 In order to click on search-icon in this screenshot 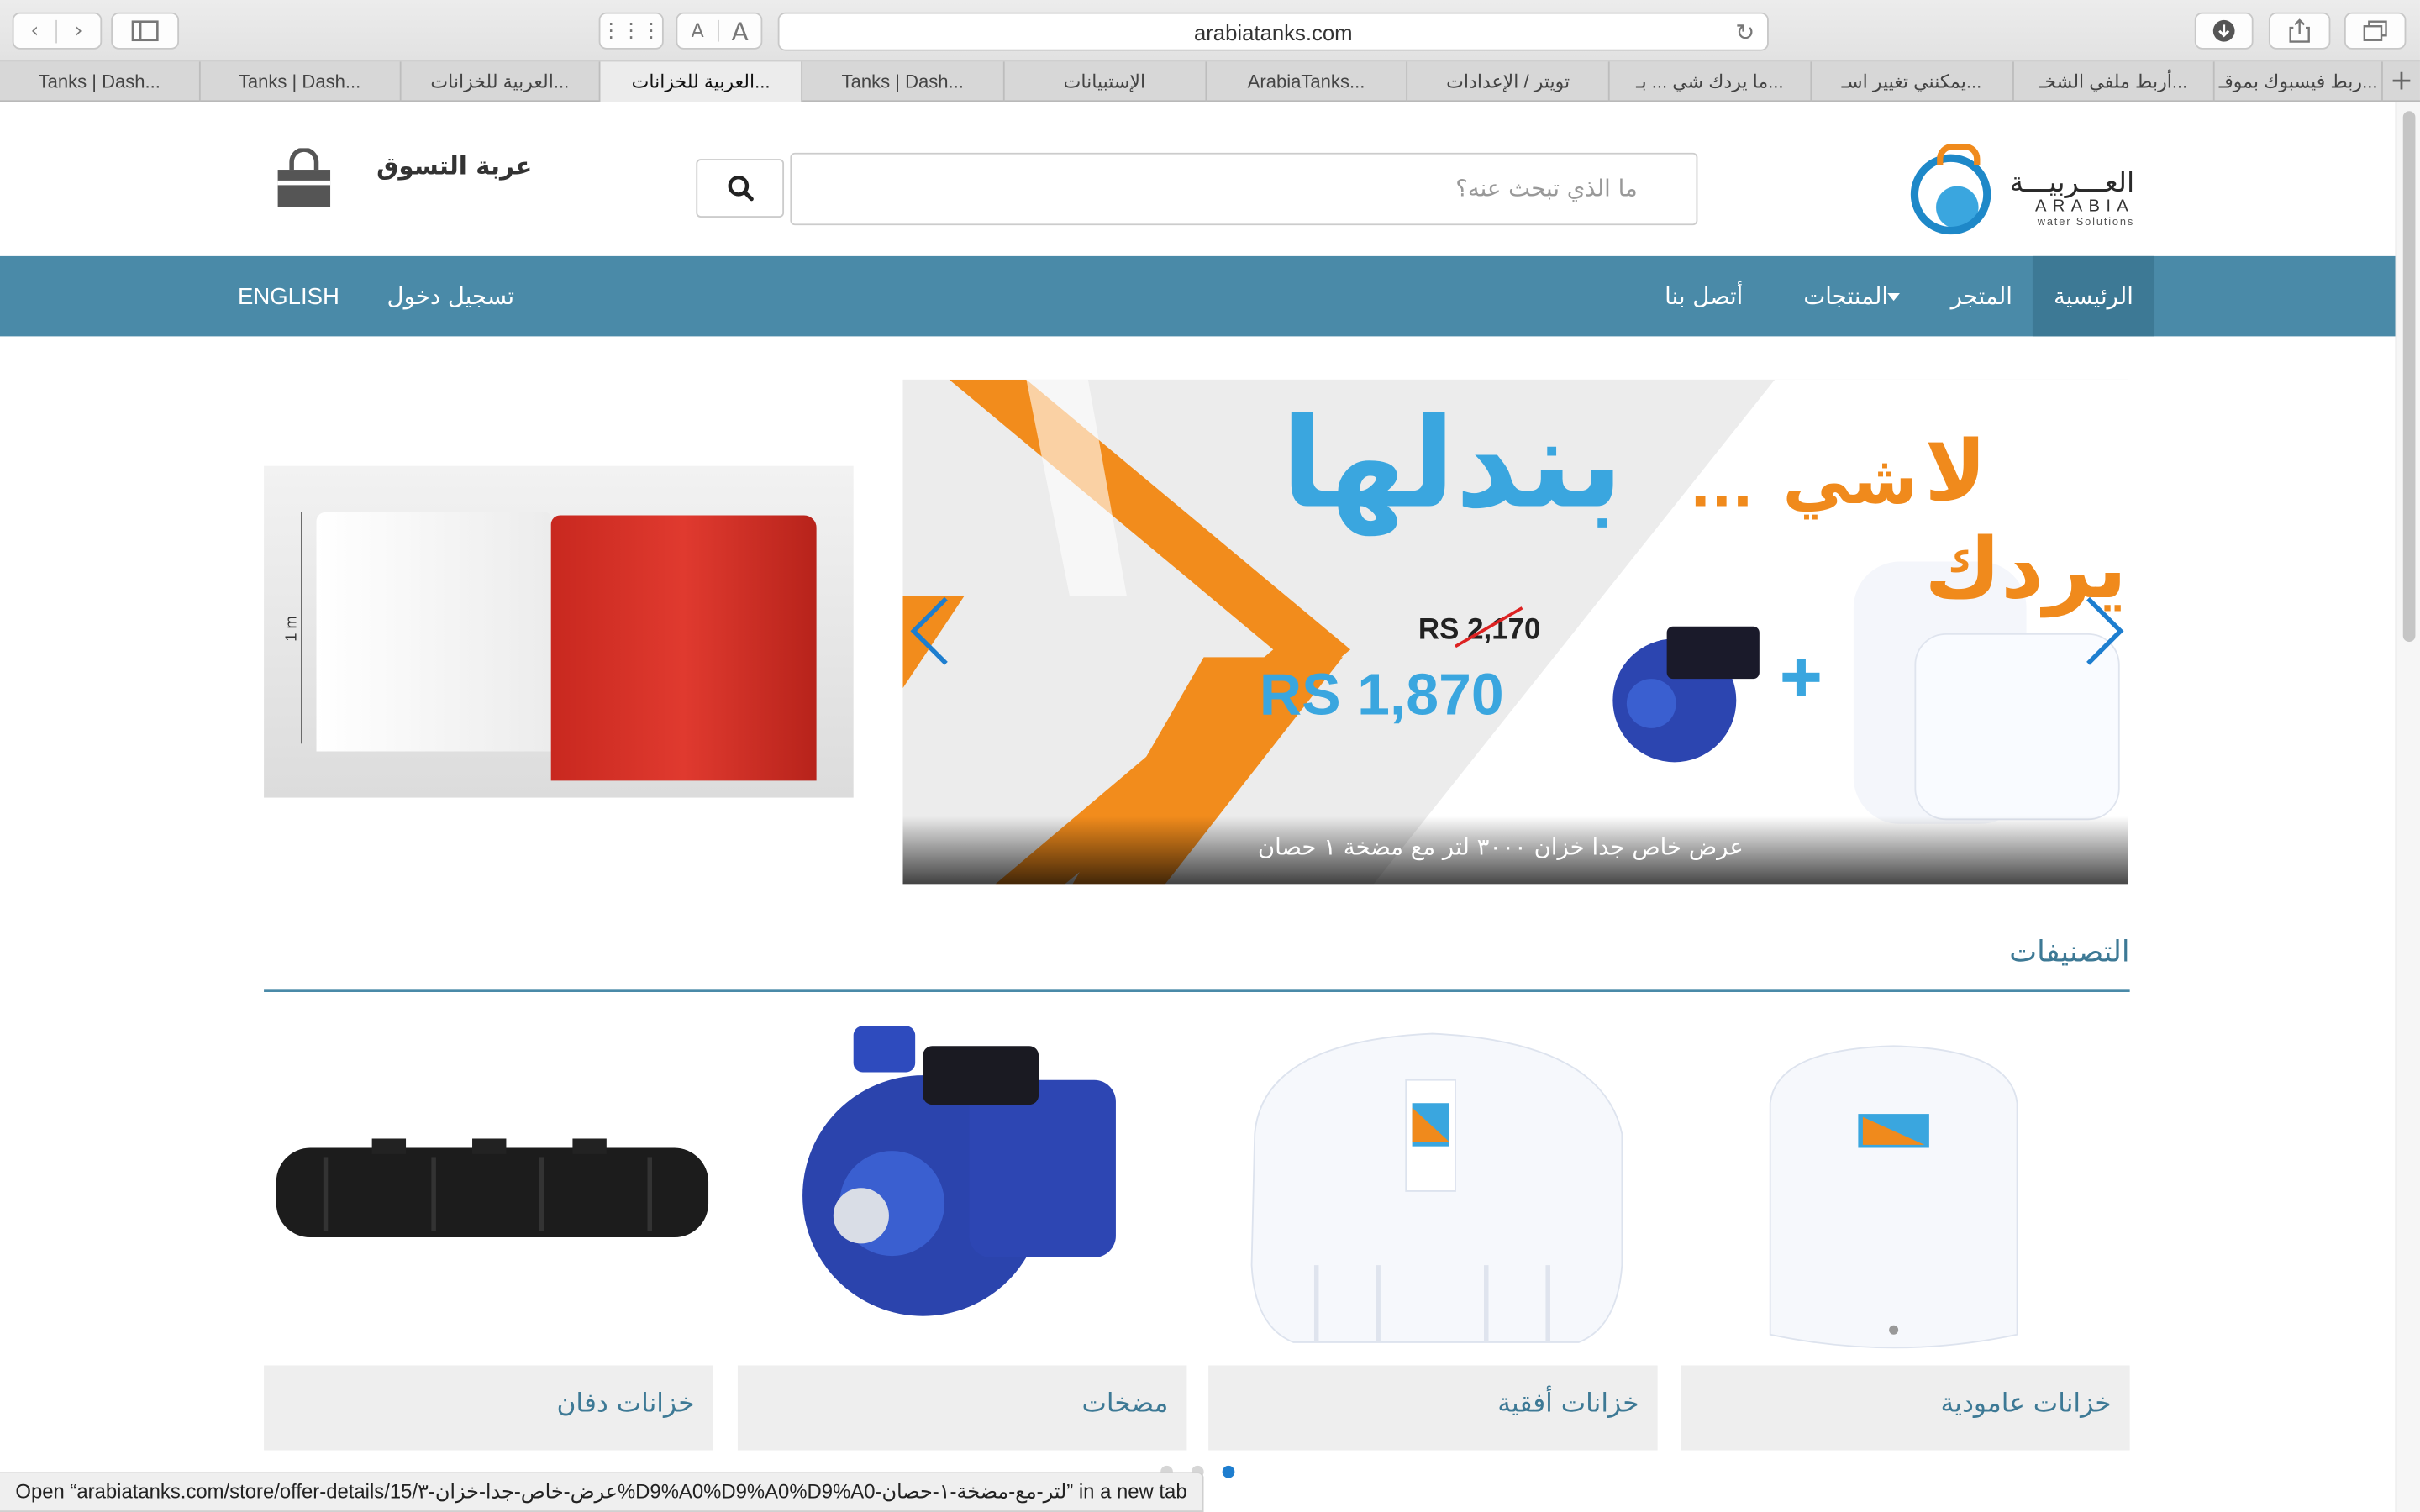, I will do `click(740, 189)`.